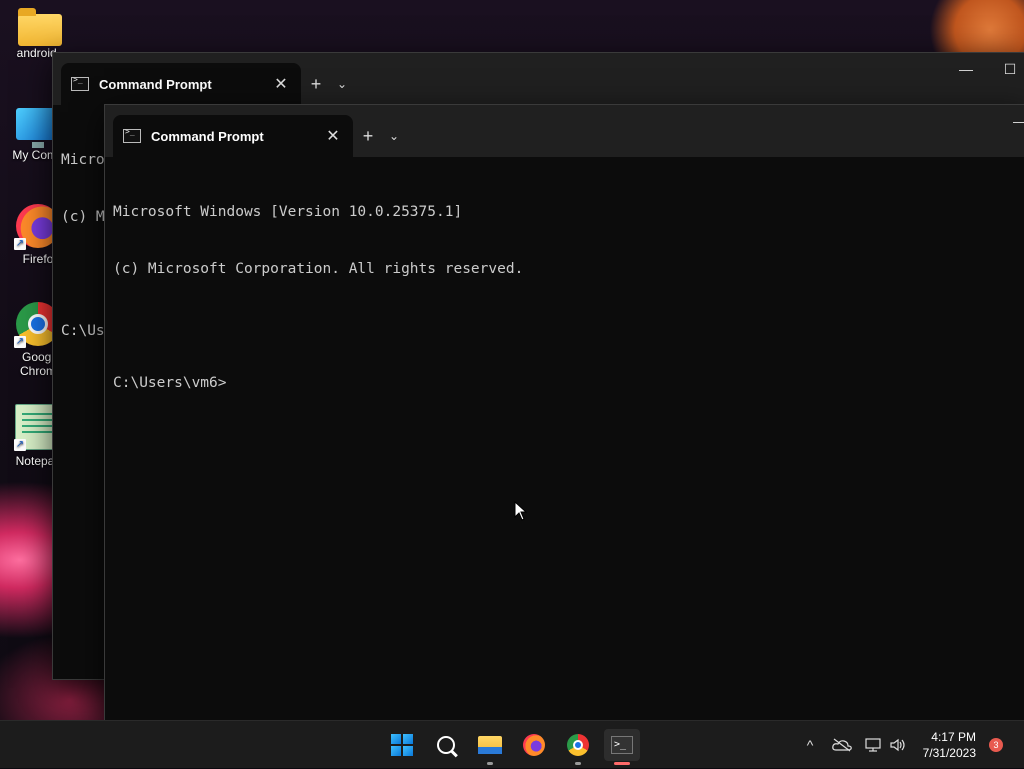 The width and height of the screenshot is (1024, 769). I want to click on console-prompt-line: C:\Users\vm6>, so click(170, 383).